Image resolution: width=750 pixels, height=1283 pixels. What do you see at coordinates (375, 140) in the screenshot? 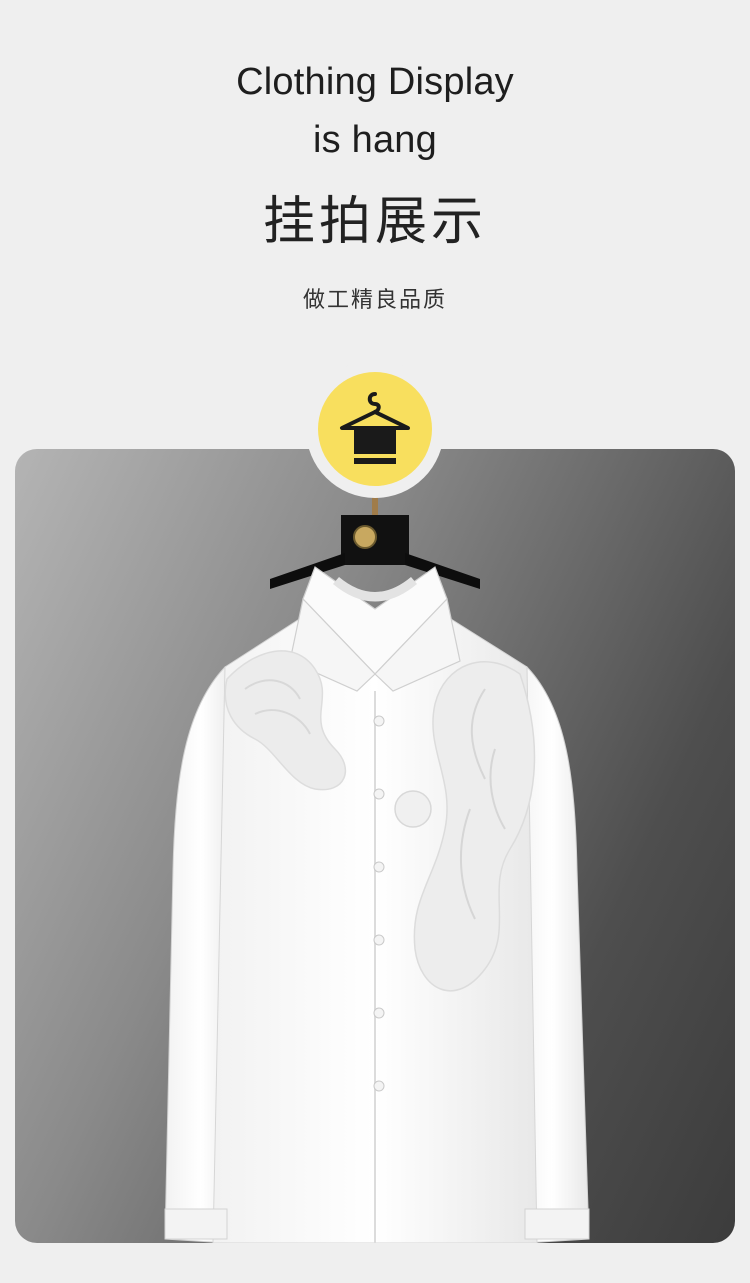
I see `page-title-en-line2: is hang` at bounding box center [375, 140].